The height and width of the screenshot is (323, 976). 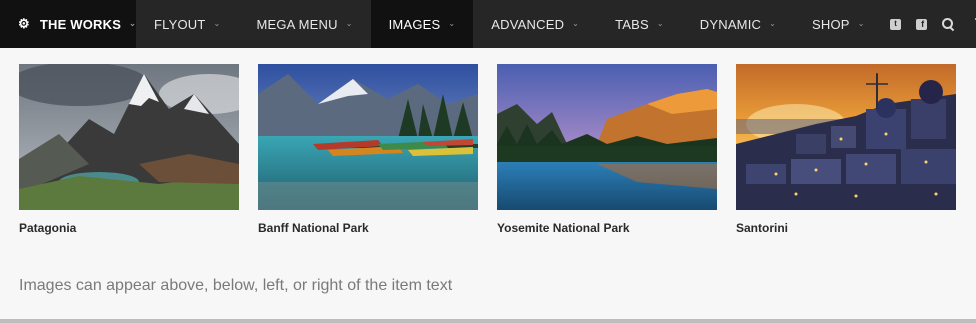 What do you see at coordinates (730, 24) in the screenshot?
I see `menu-item-label: DYNAMIC` at bounding box center [730, 24].